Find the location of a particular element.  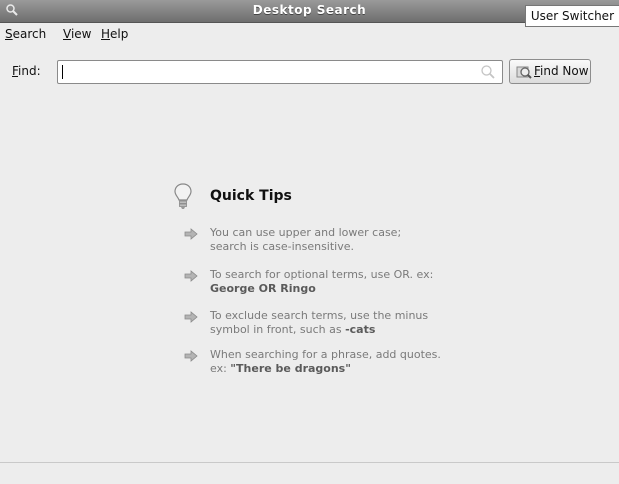

find-label: Find: is located at coordinates (26, 71).